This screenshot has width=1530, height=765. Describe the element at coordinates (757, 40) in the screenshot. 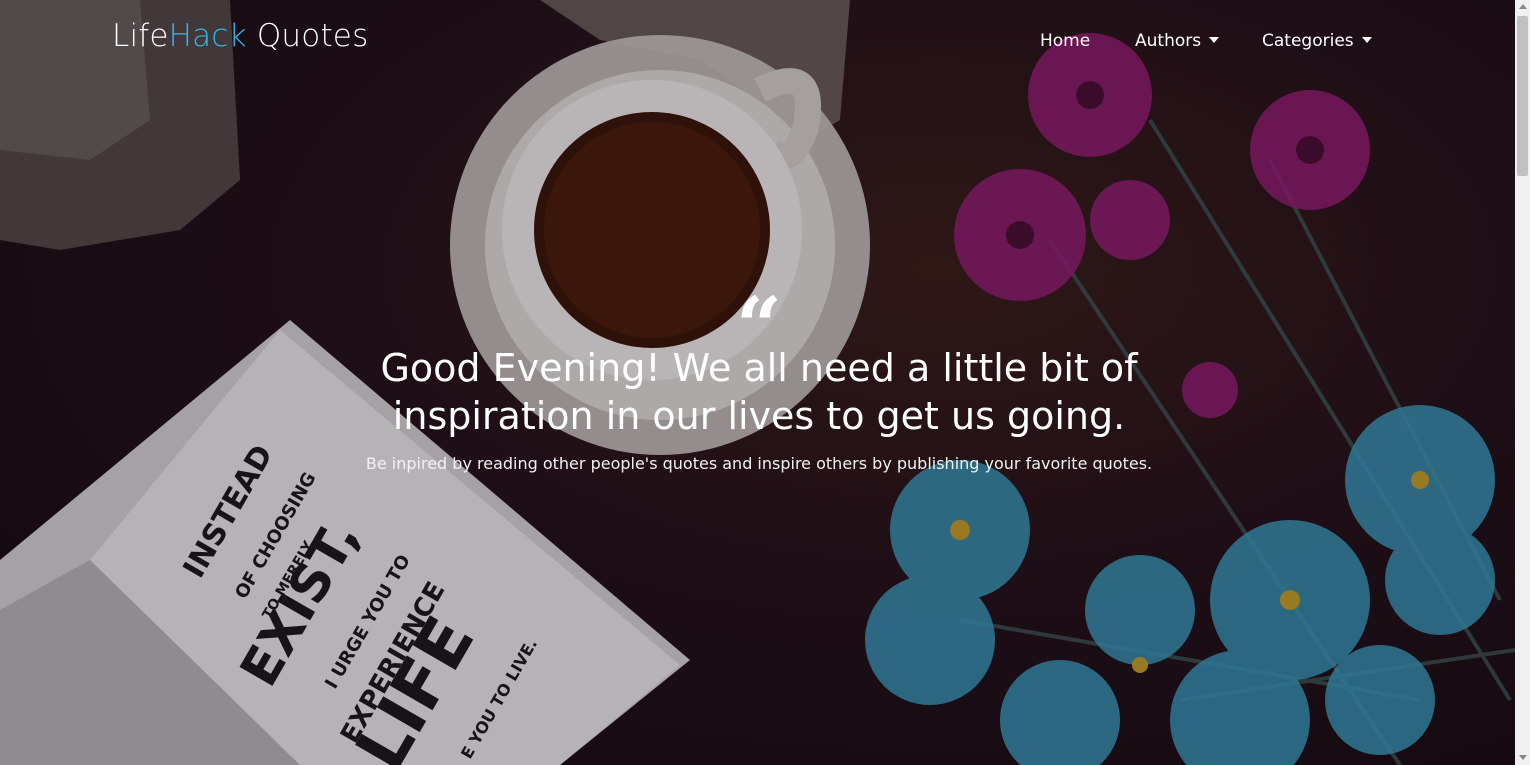

I see `navbar: LifeHack Quotes Home Authors Categories` at that location.